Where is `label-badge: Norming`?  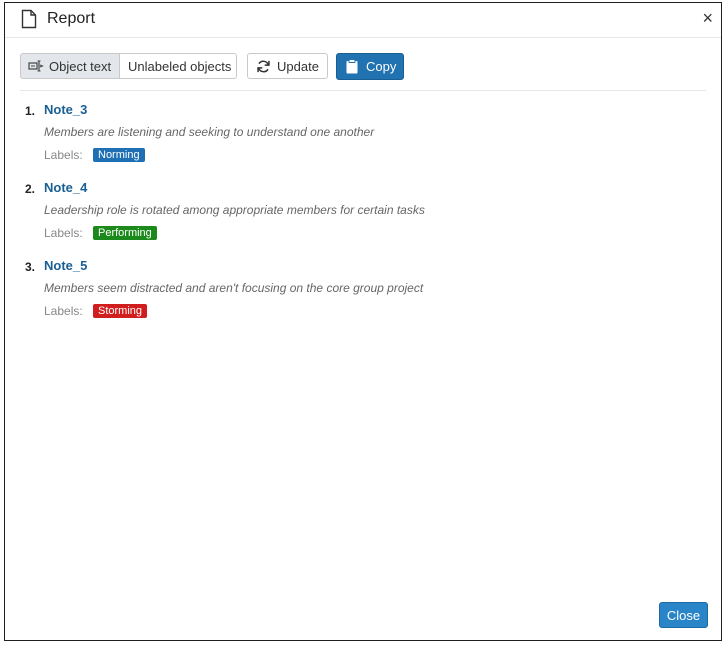
label-badge: Norming is located at coordinates (119, 155).